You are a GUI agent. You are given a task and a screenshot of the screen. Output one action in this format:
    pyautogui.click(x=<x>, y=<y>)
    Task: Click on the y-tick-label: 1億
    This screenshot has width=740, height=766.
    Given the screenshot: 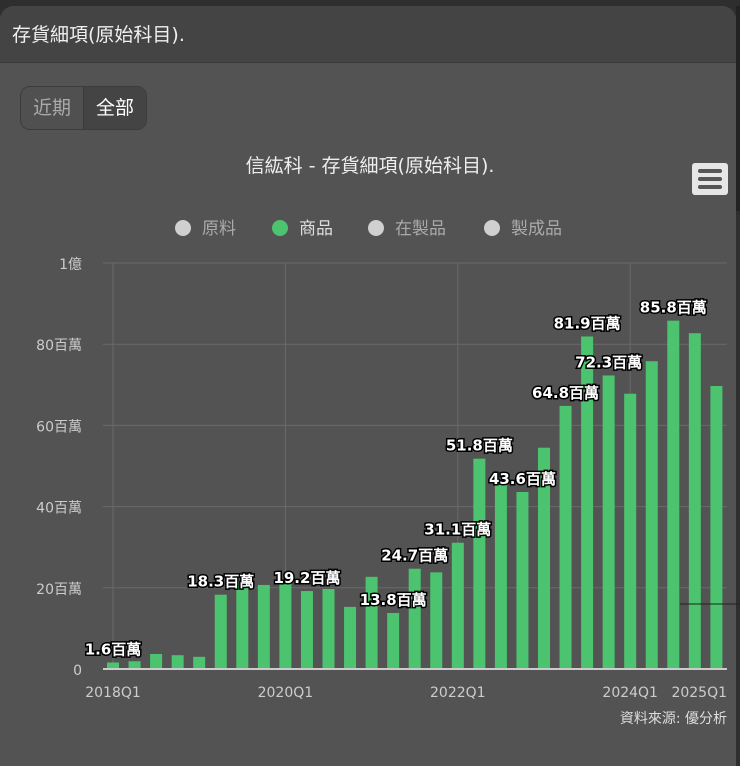 What is the action you would take?
    pyautogui.click(x=70, y=265)
    